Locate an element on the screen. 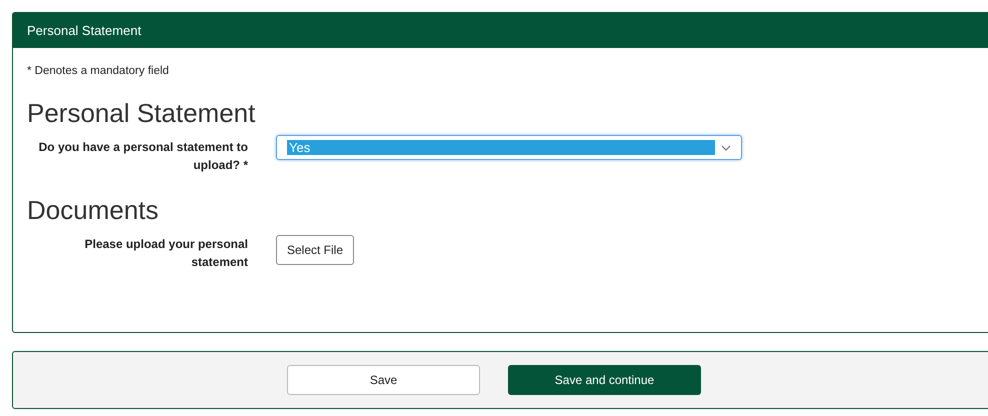  select-file-button: Select File is located at coordinates (315, 250).